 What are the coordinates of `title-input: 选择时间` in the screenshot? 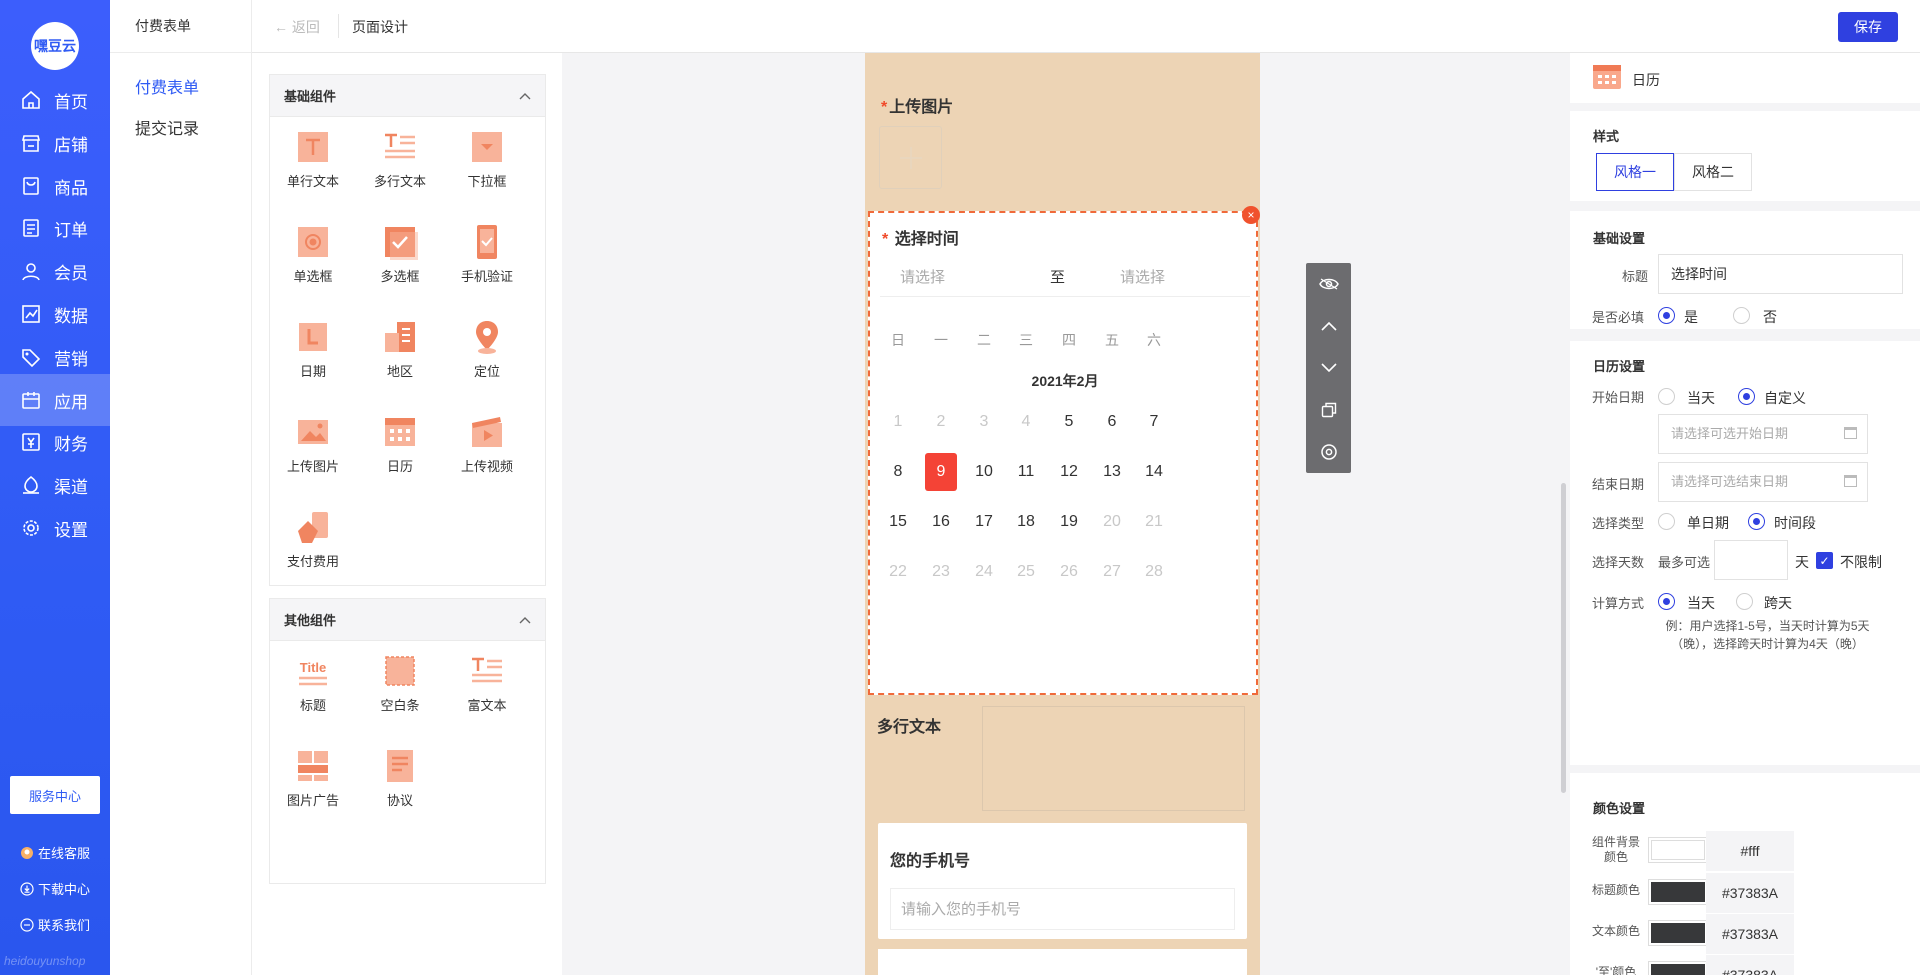 It's located at (1780, 274).